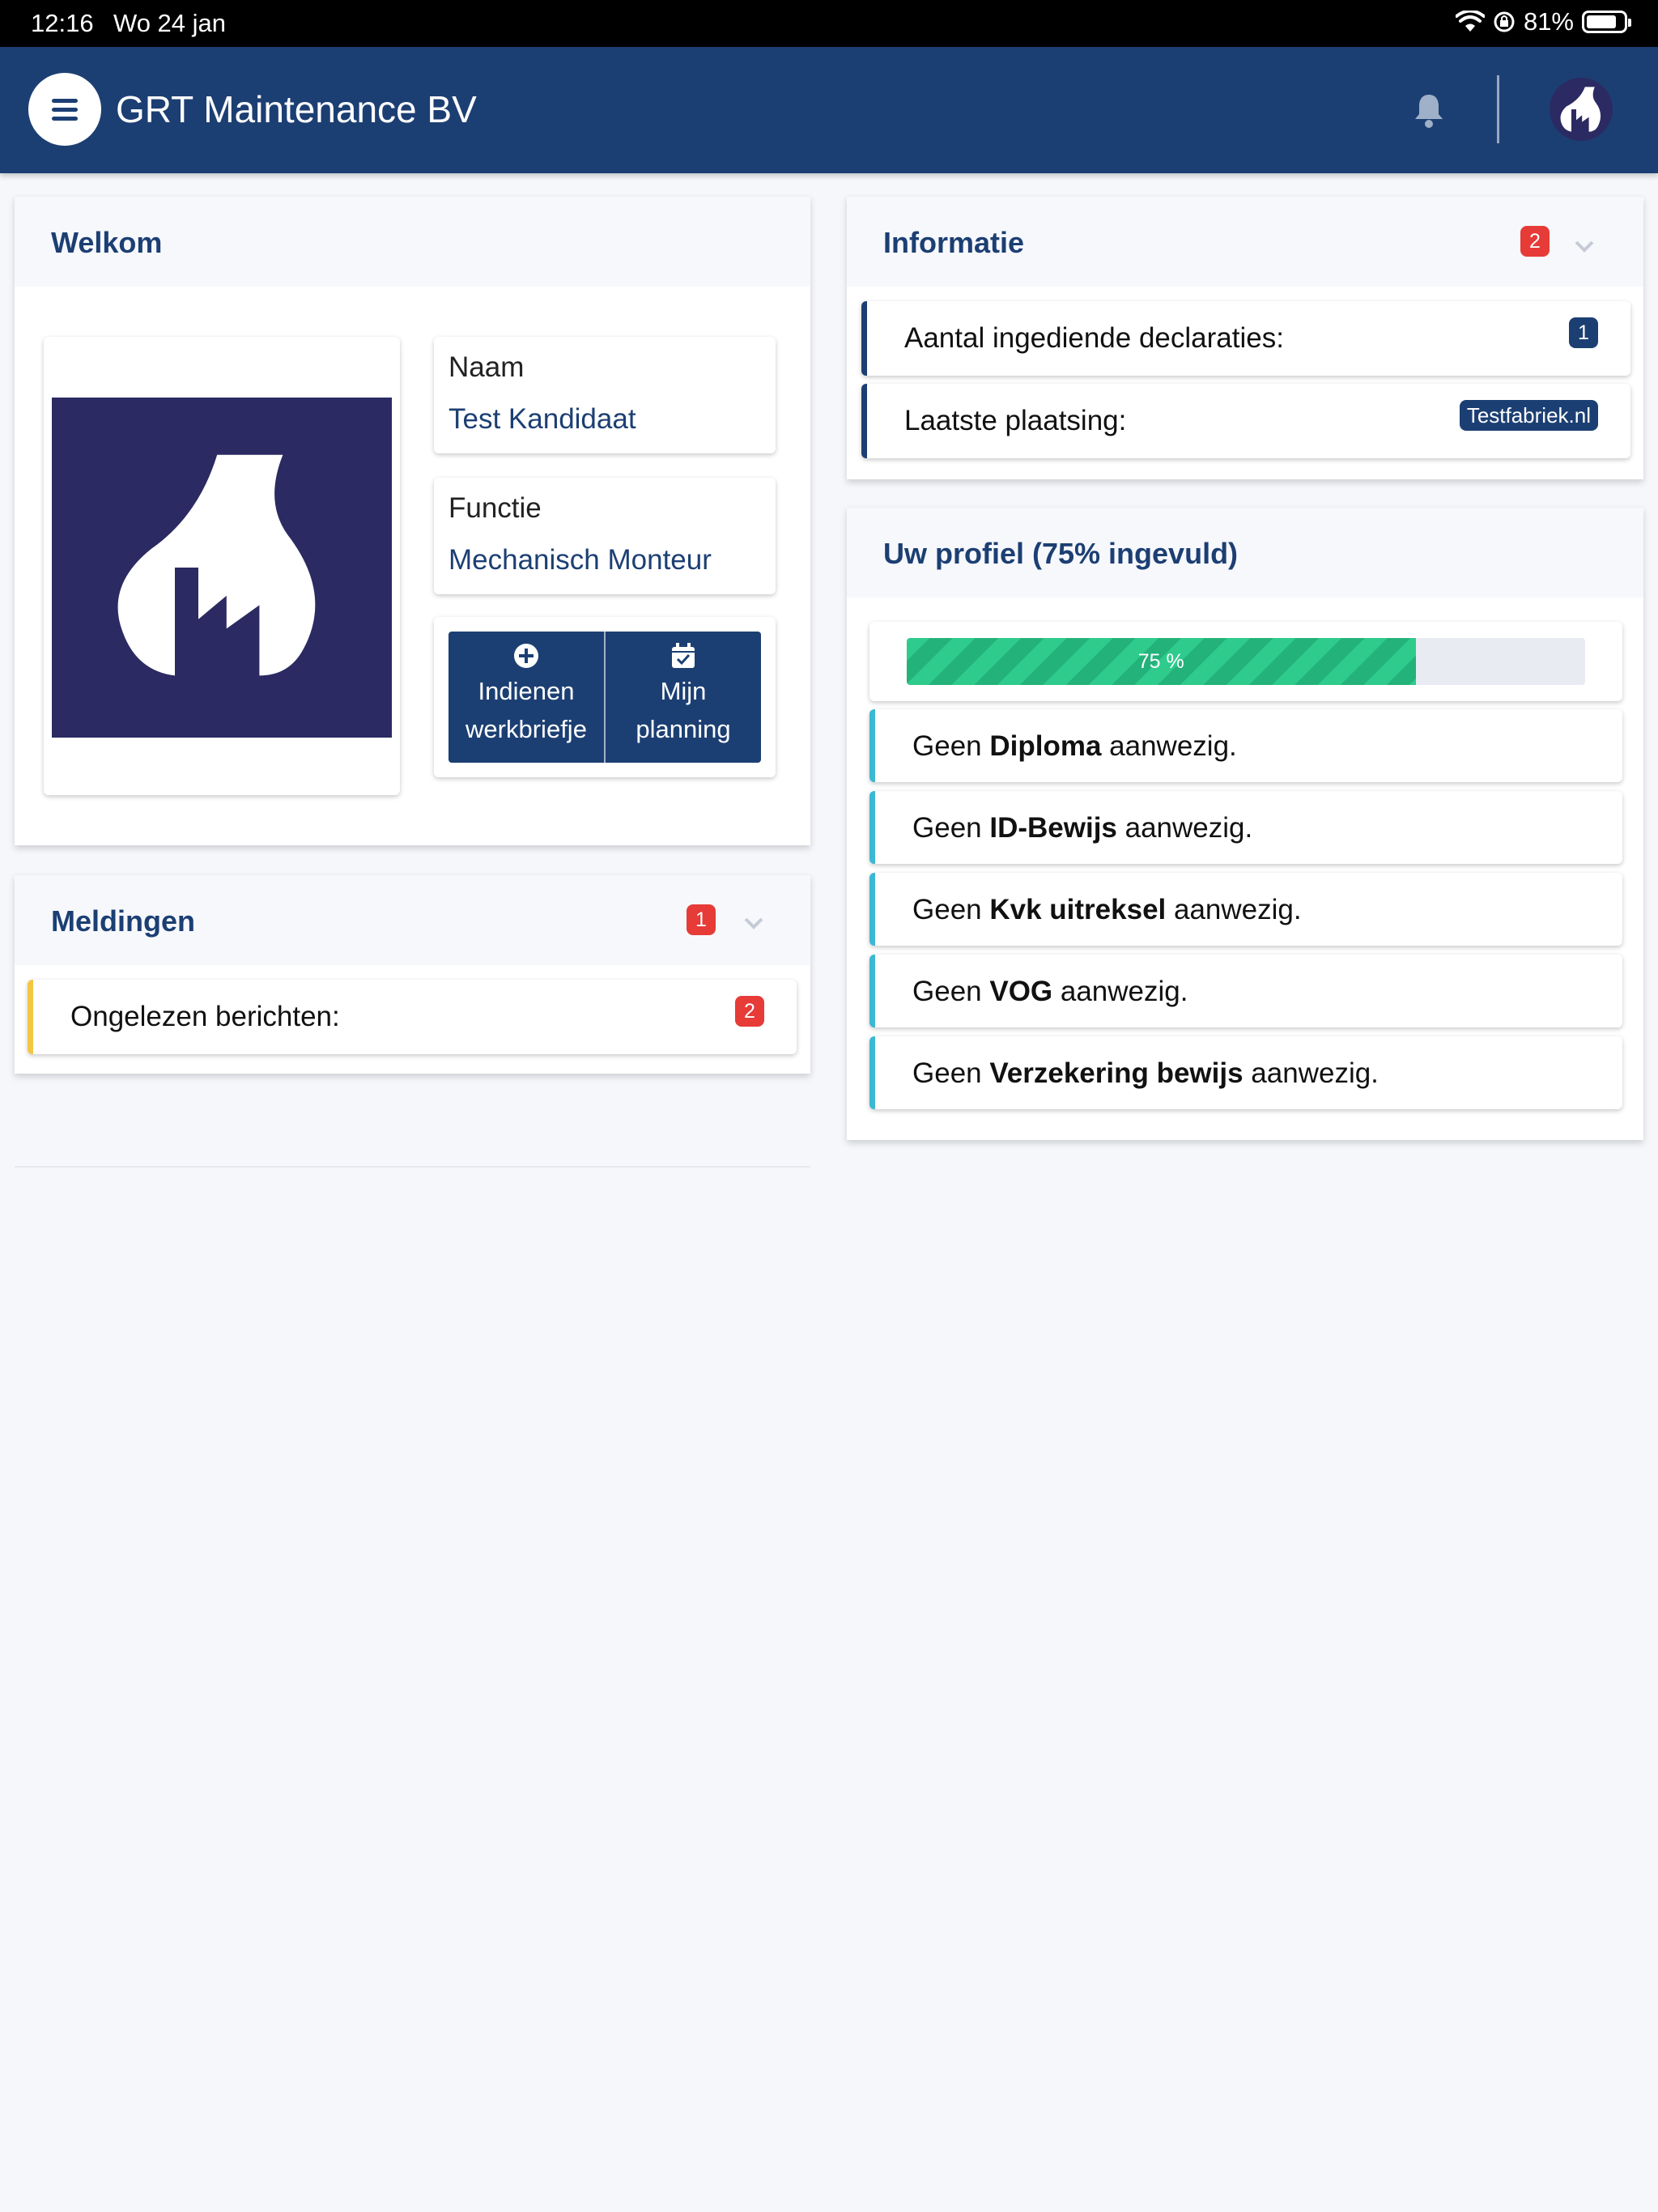  I want to click on calendar-check-icon, so click(683, 656).